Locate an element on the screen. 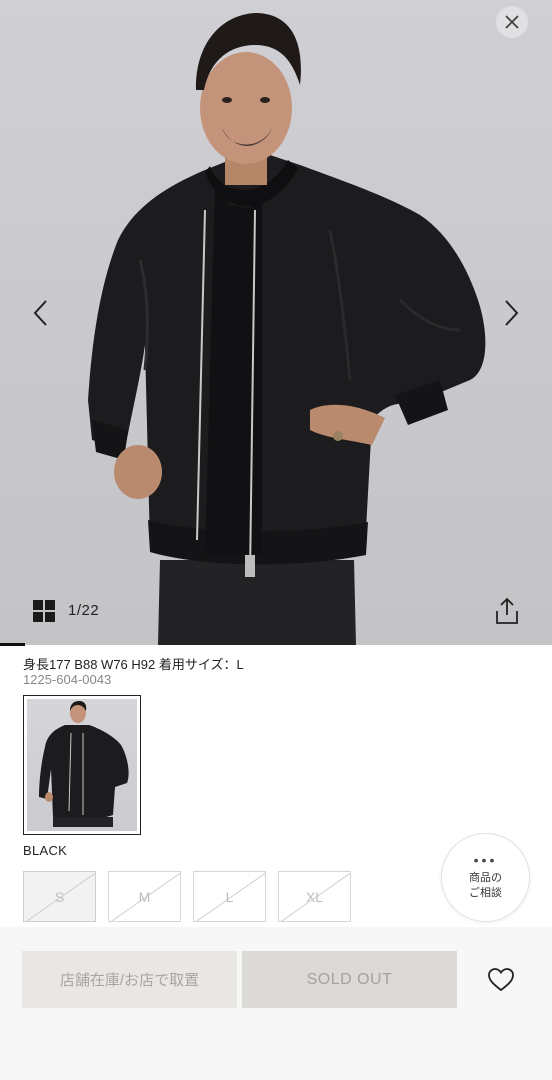 This screenshot has height=1080, width=552. chevron-left-icon is located at coordinates (40, 313).